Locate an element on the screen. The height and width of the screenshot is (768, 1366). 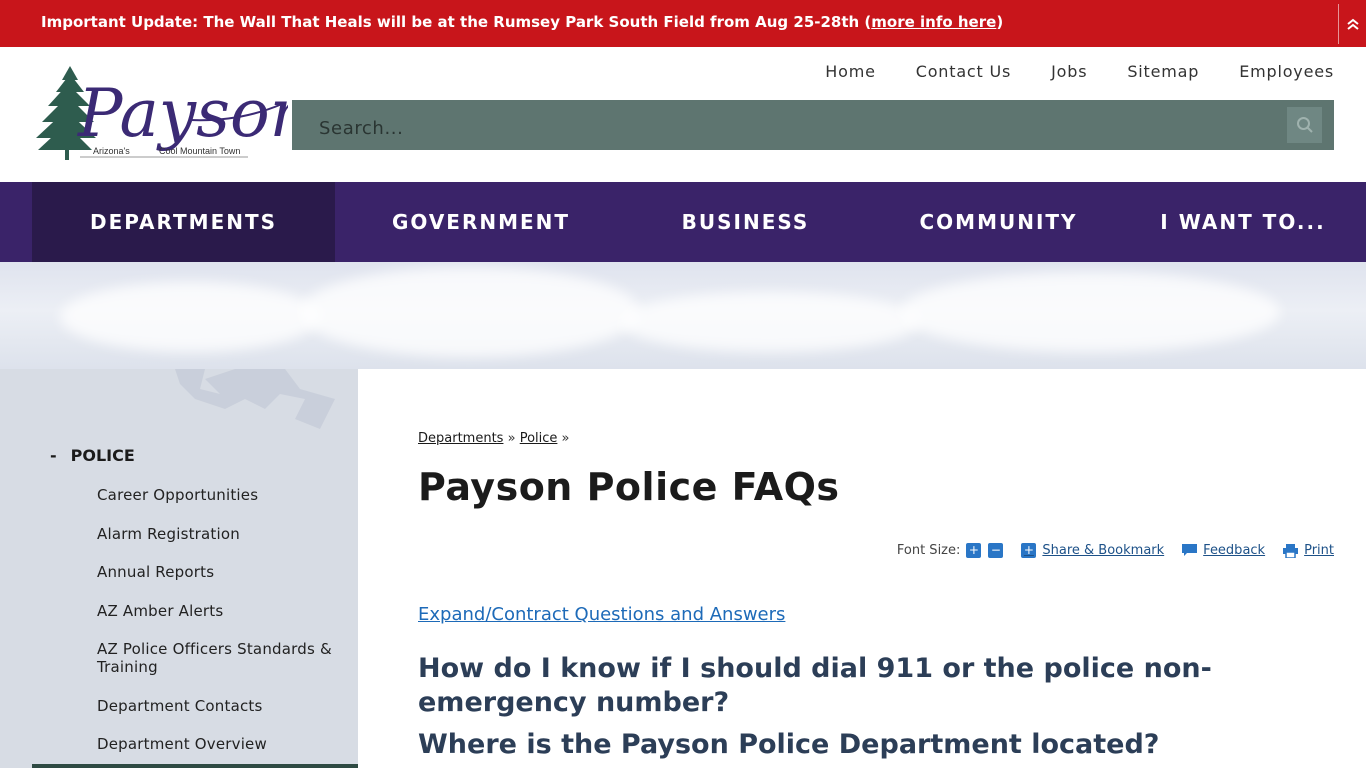
font-increase-button: + is located at coordinates (974, 550).